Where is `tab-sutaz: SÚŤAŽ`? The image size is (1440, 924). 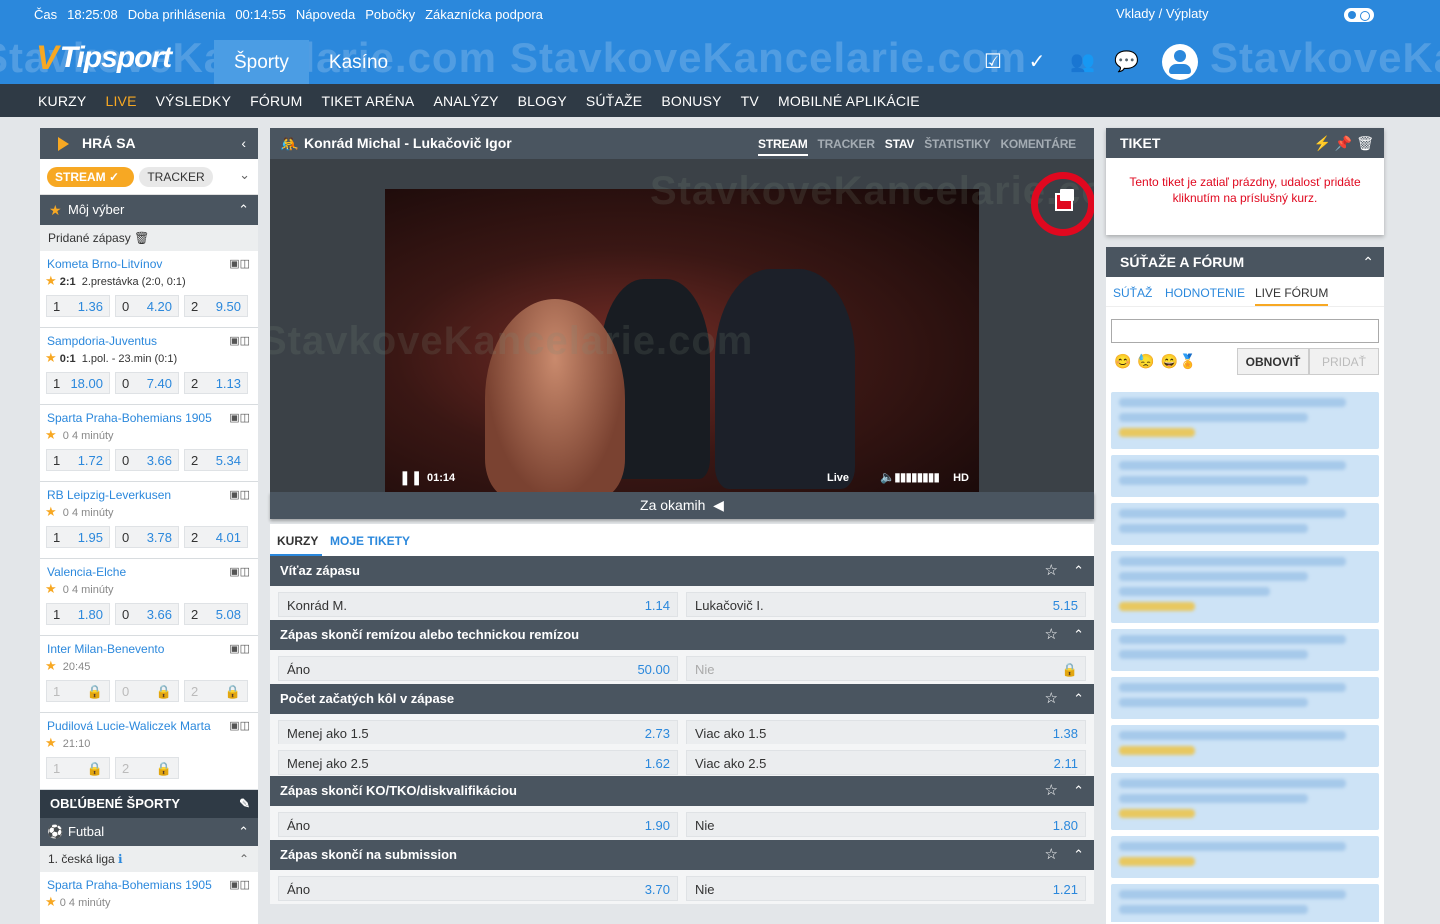
tab-sutaz: SÚŤAŽ is located at coordinates (1132, 293).